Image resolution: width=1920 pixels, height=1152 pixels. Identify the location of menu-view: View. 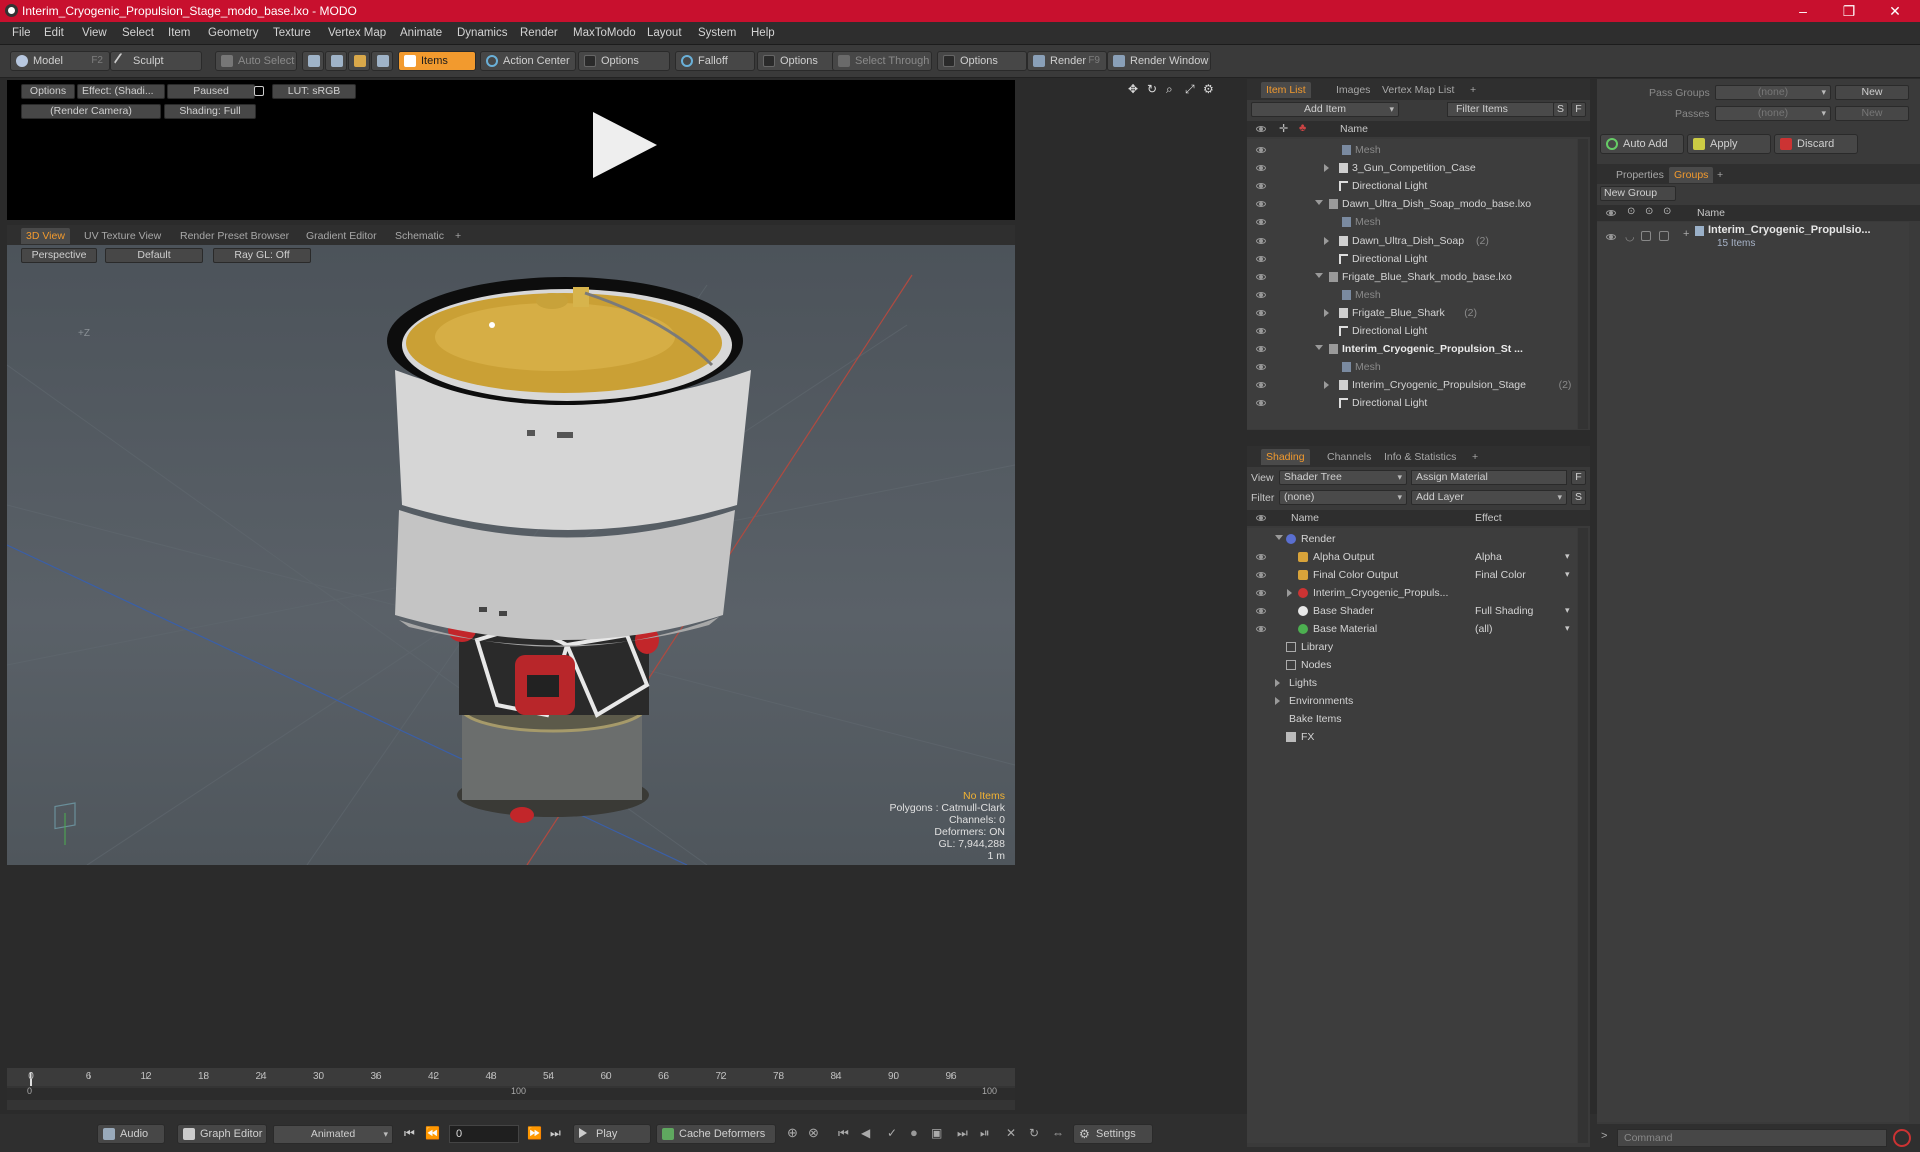
(94, 33).